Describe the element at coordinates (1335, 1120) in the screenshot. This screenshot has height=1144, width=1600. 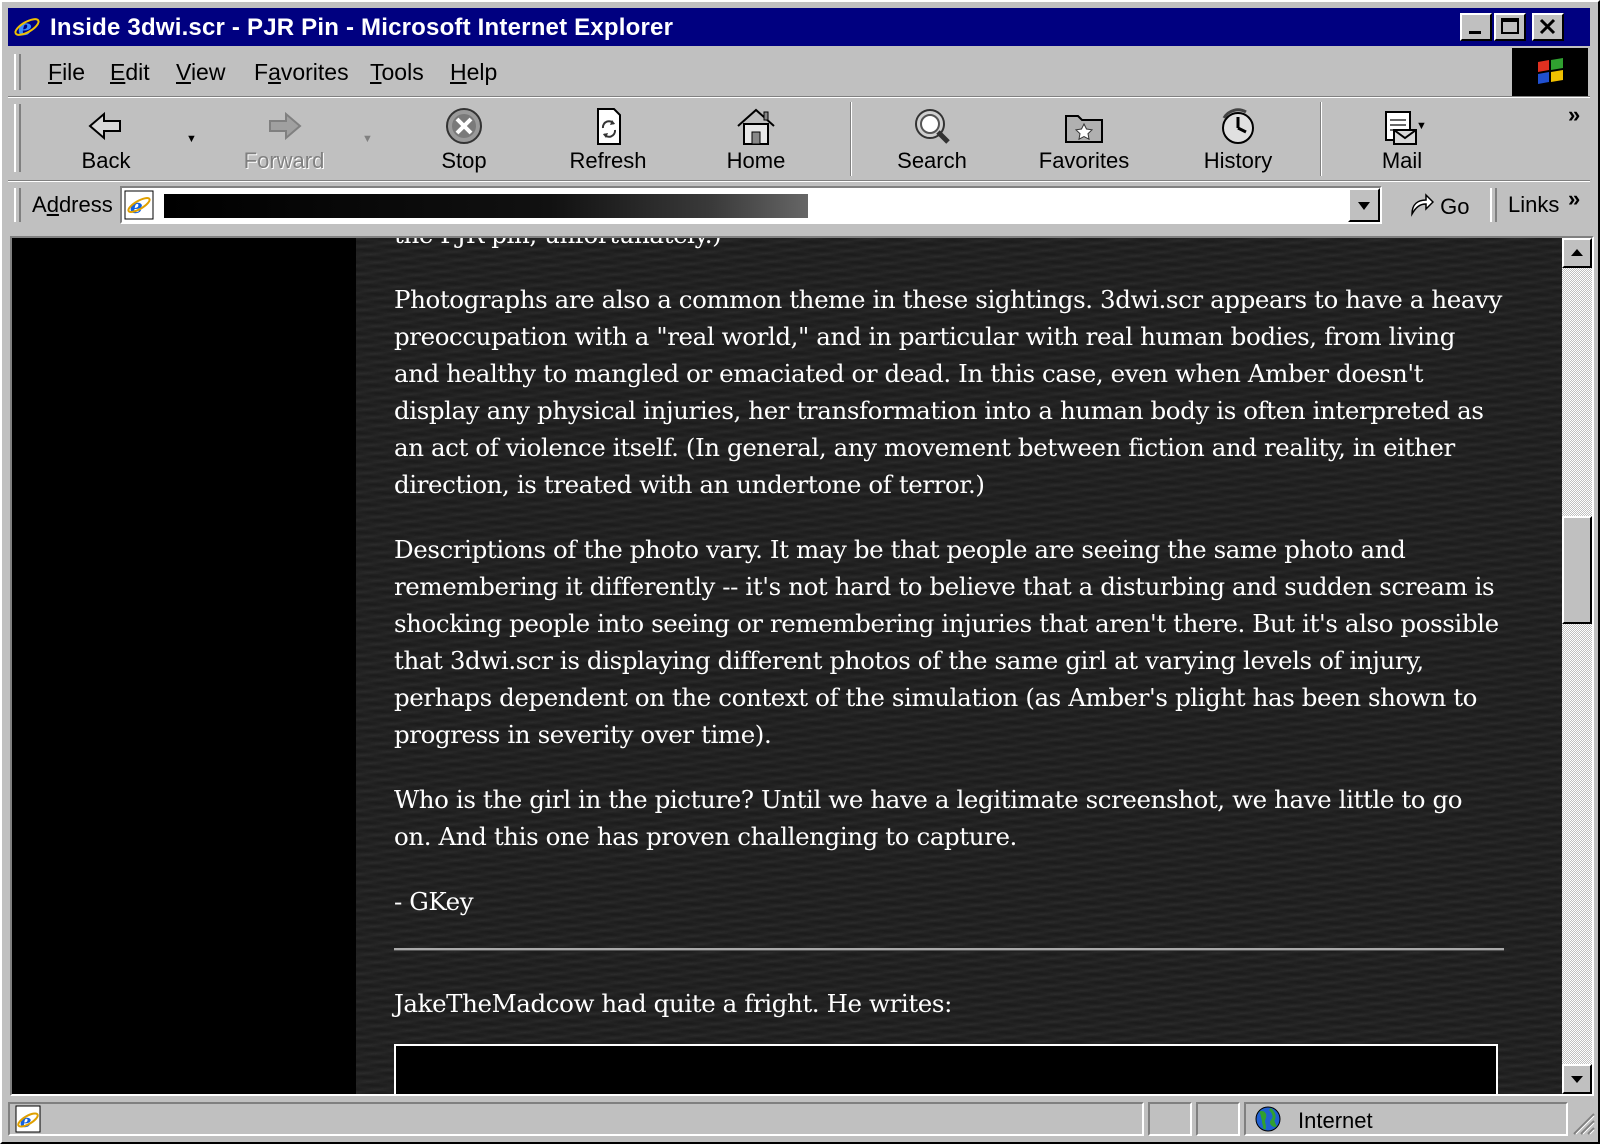
I see `security-zone-label: Internet` at that location.